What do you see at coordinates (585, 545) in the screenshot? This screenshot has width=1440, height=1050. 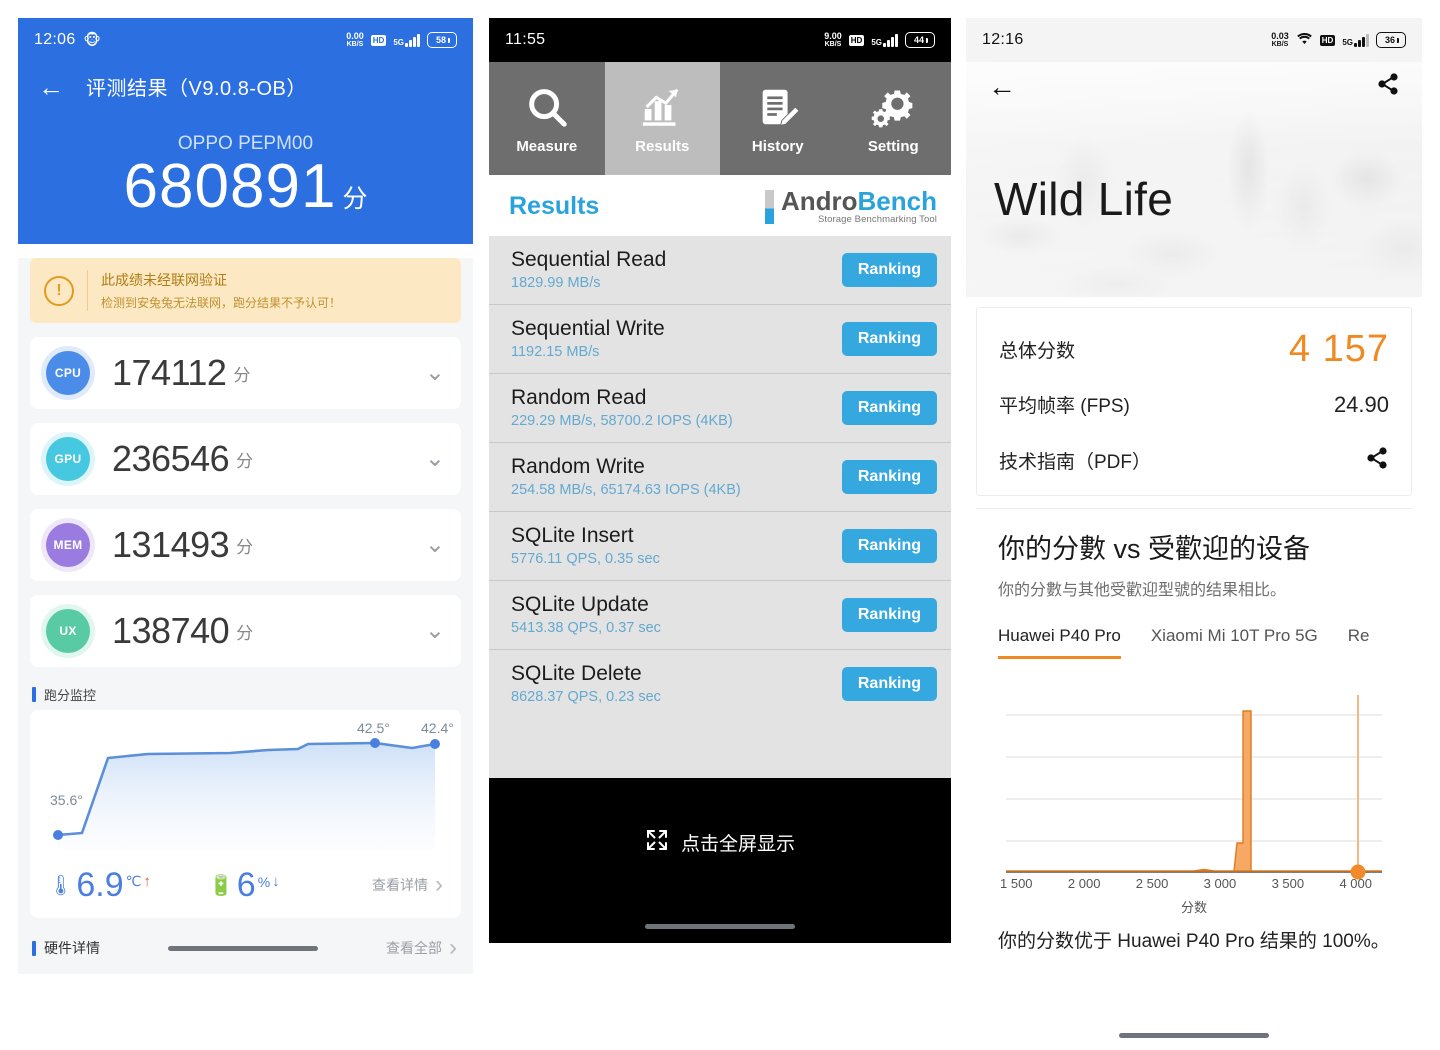 I see `result-text: SQLite Insert 5776.11 QPS, 0.35 sec` at bounding box center [585, 545].